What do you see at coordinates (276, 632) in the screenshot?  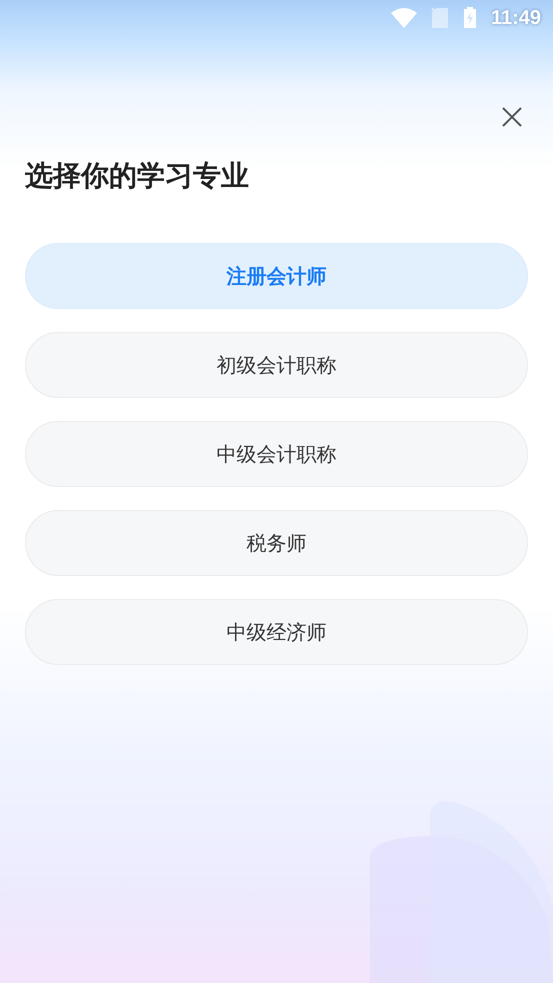 I see `option-button: 中级经济师` at bounding box center [276, 632].